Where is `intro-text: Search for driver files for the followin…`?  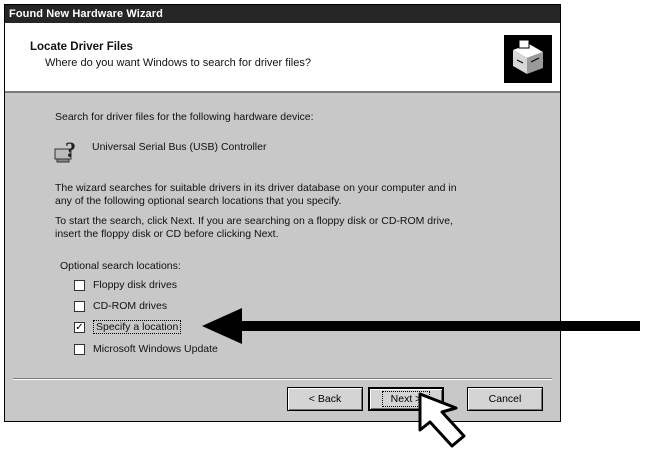 intro-text: Search for driver files for the followin… is located at coordinates (184, 117).